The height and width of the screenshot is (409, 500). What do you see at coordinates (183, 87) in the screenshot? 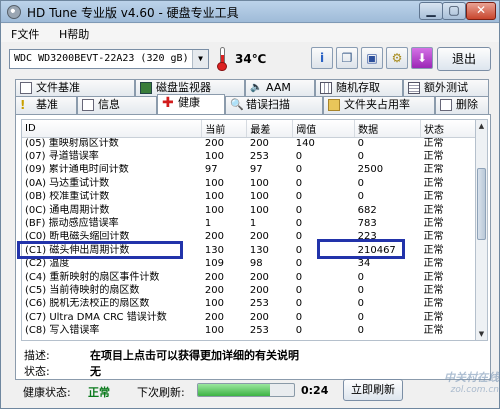
I see `tab-label: 磁盘监视器` at bounding box center [183, 87].